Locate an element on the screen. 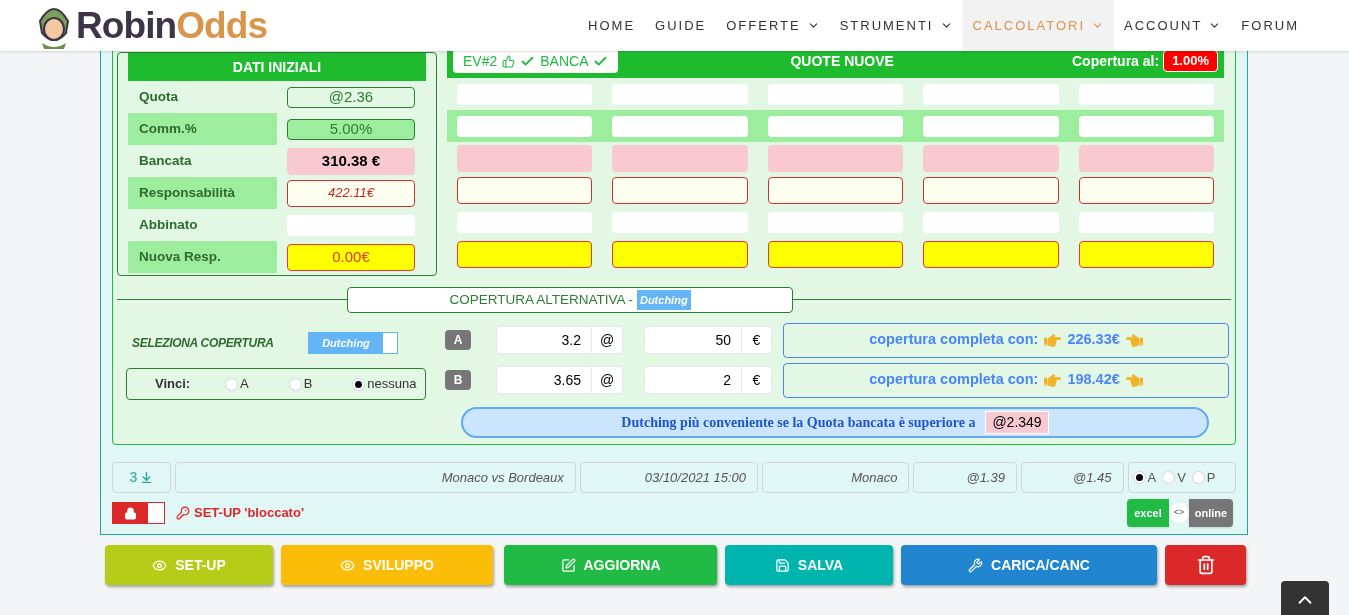  logo-text: RobinOdds is located at coordinates (172, 25).